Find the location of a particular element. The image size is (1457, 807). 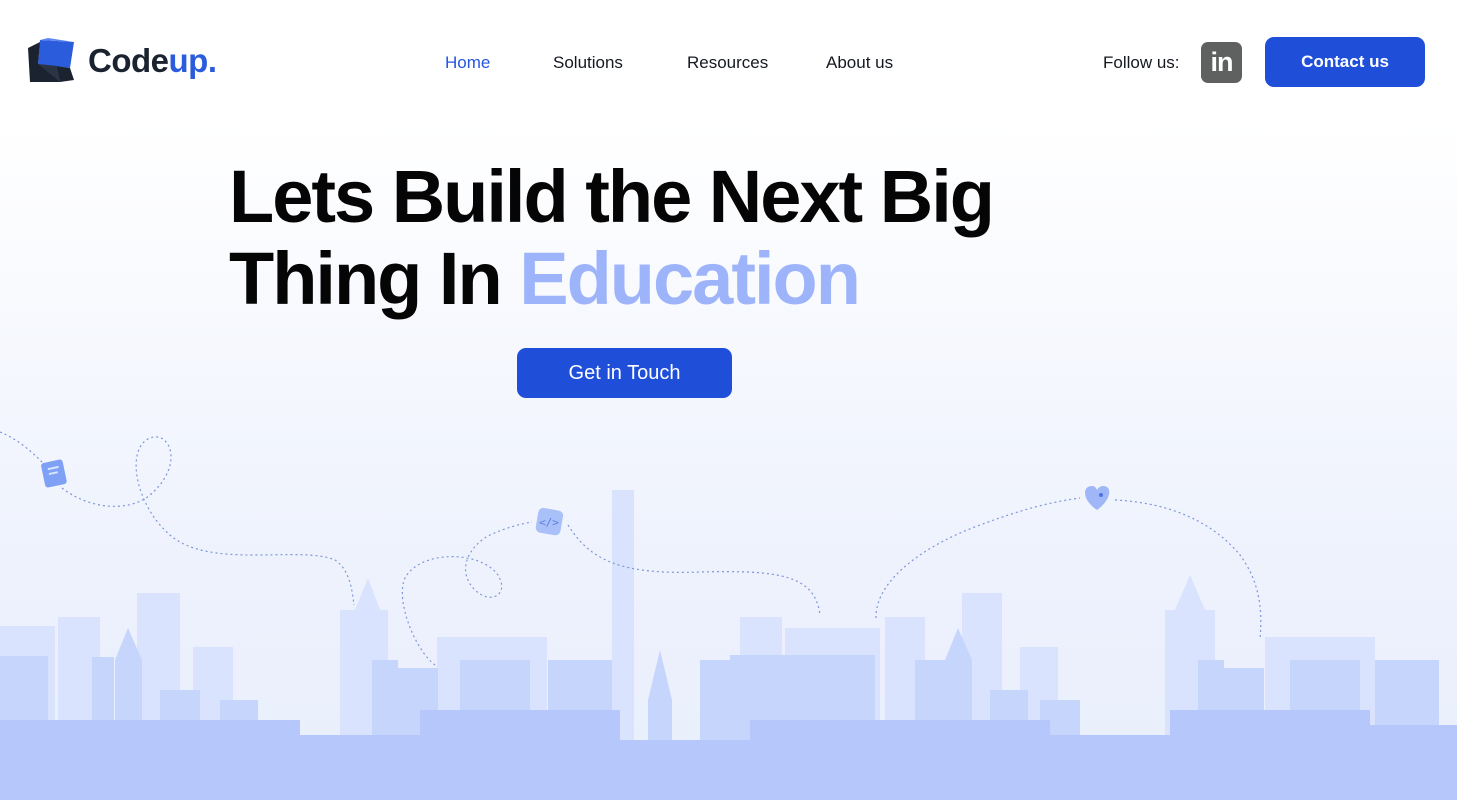

hero-title-line1: Lets Build the Next Big is located at coordinates (612, 196).